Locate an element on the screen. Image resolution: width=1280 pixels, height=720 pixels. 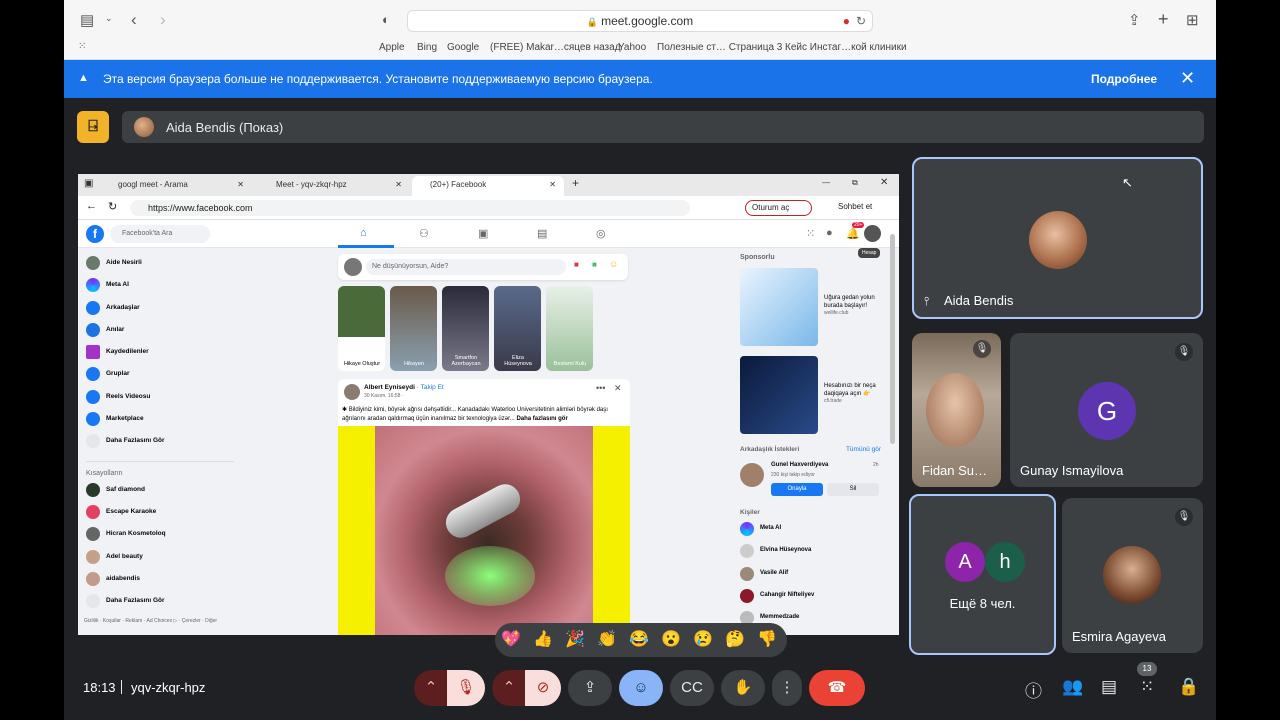
captions-button: CC is located at coordinates (692, 688).